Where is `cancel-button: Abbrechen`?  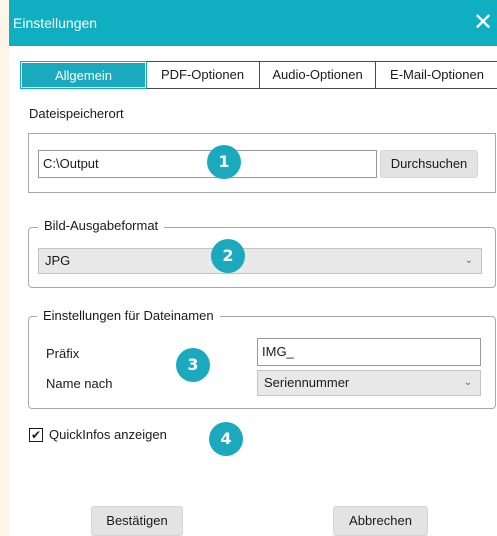 cancel-button: Abbrechen is located at coordinates (380, 521).